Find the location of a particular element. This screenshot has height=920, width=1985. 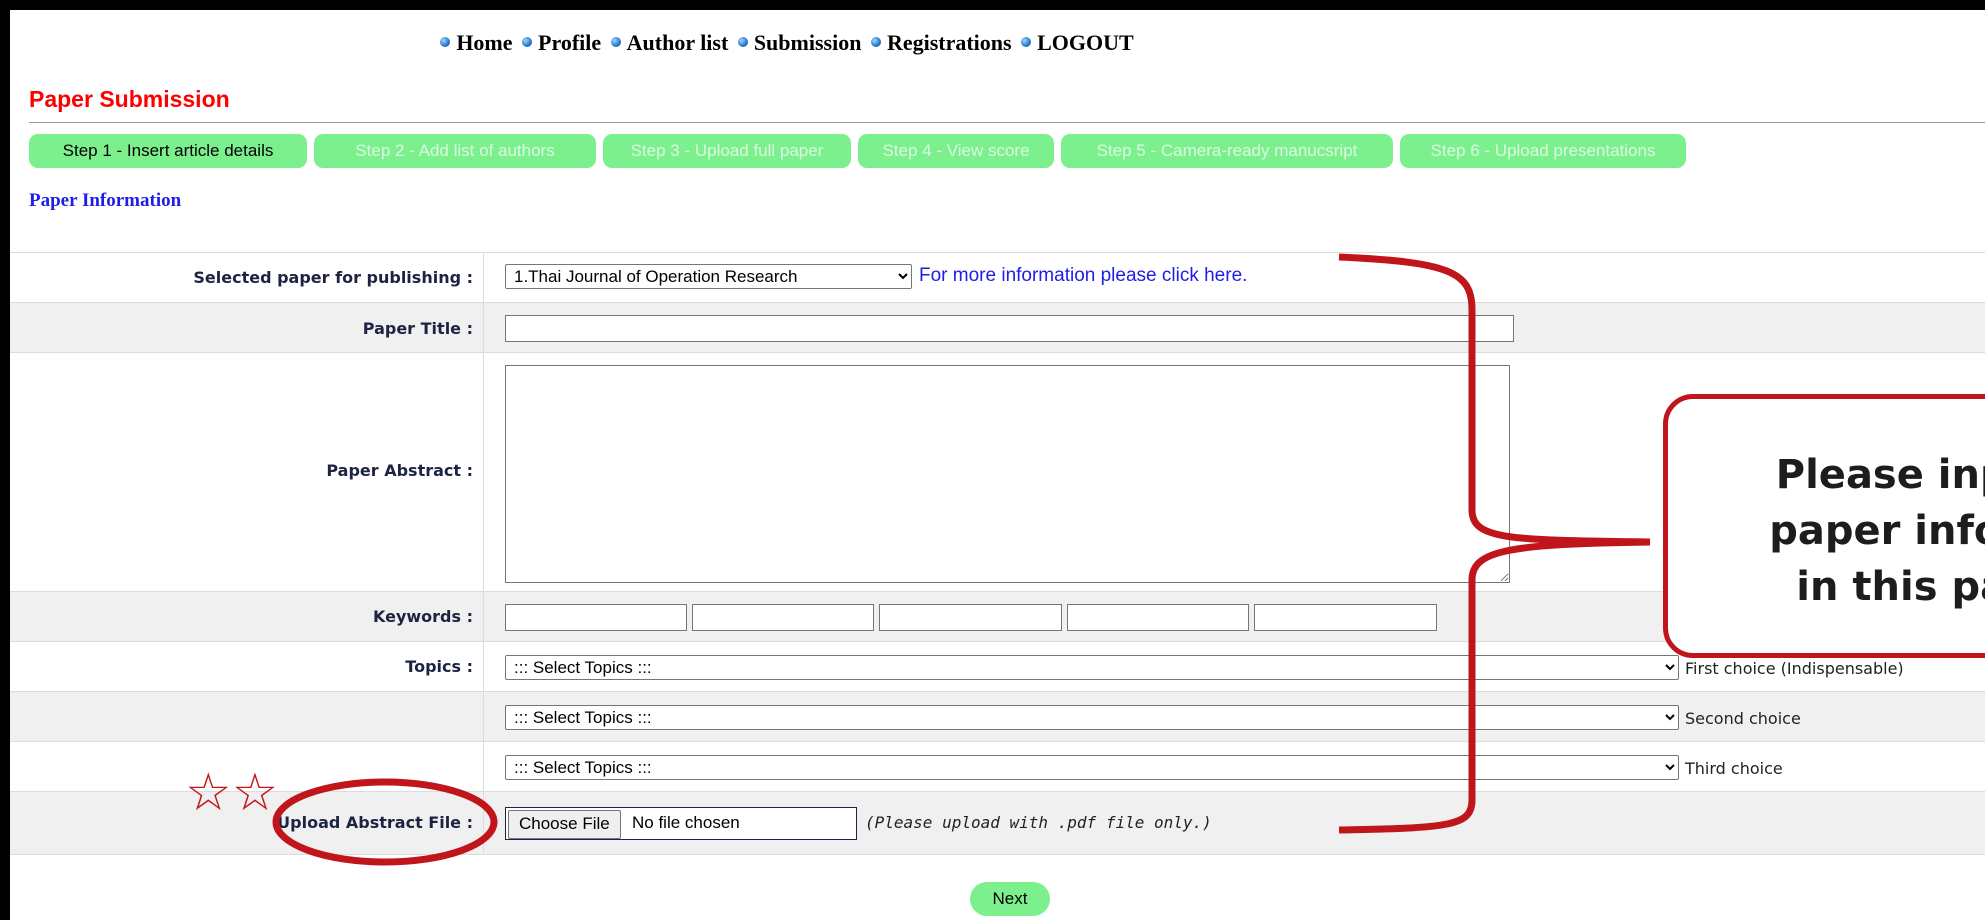

callout-line-3: in this pag is located at coordinates (1890, 587).